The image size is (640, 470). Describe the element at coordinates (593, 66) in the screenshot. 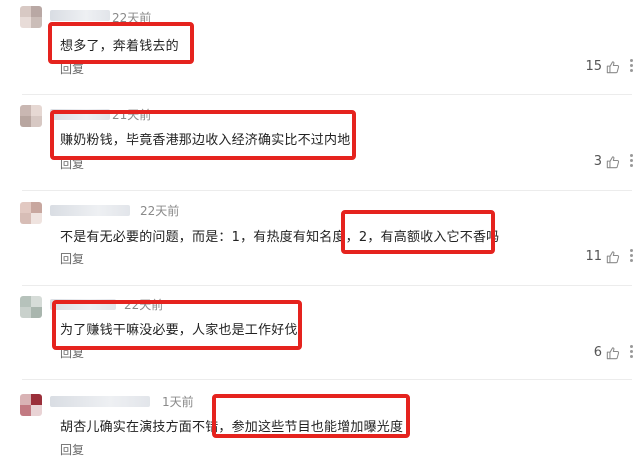

I see `like-count: 15` at that location.